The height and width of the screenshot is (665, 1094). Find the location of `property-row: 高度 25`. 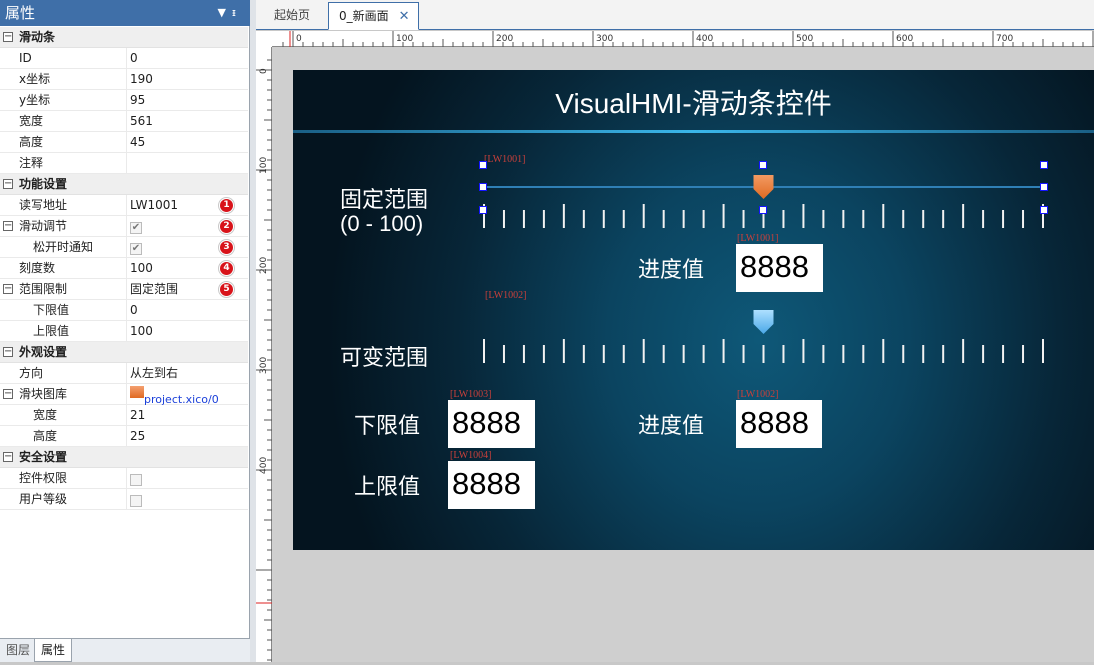

property-row: 高度 25 is located at coordinates (124, 436).